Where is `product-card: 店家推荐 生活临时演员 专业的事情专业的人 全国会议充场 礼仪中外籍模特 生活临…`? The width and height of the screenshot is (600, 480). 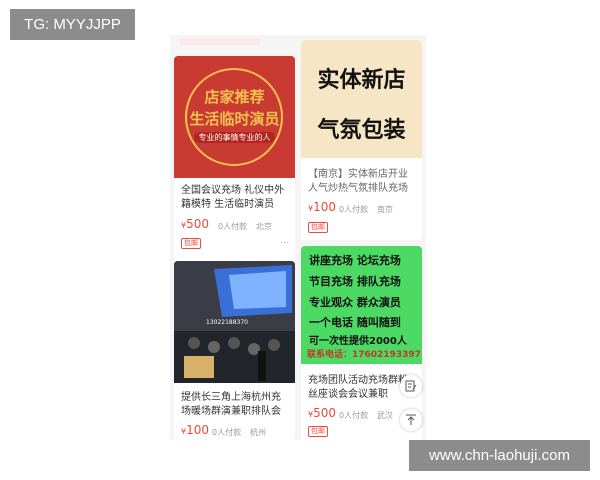 product-card: 店家推荐 生活临时演员 专业的事情专业的人 全国会议充场 礼仪中外籍模特 生活临… is located at coordinates (234, 170).